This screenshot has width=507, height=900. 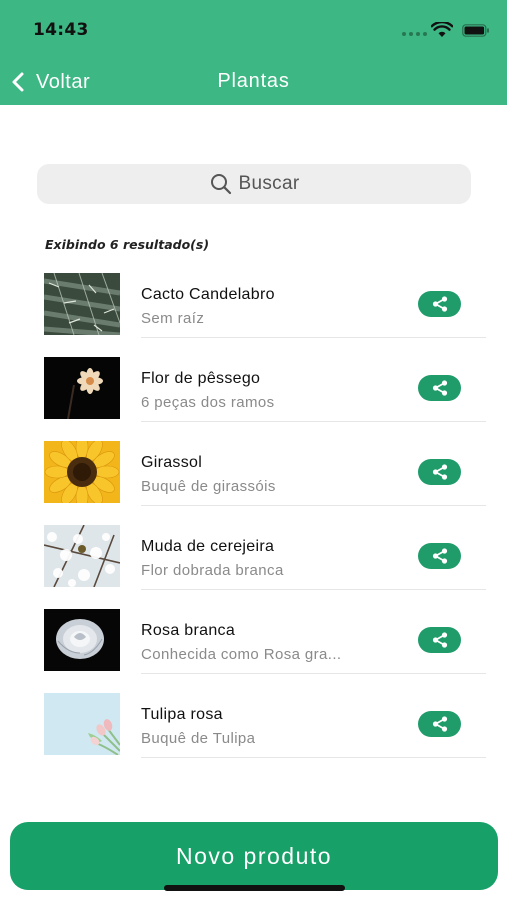 I want to click on item-description: Buquê de girassóis, so click(x=208, y=486).